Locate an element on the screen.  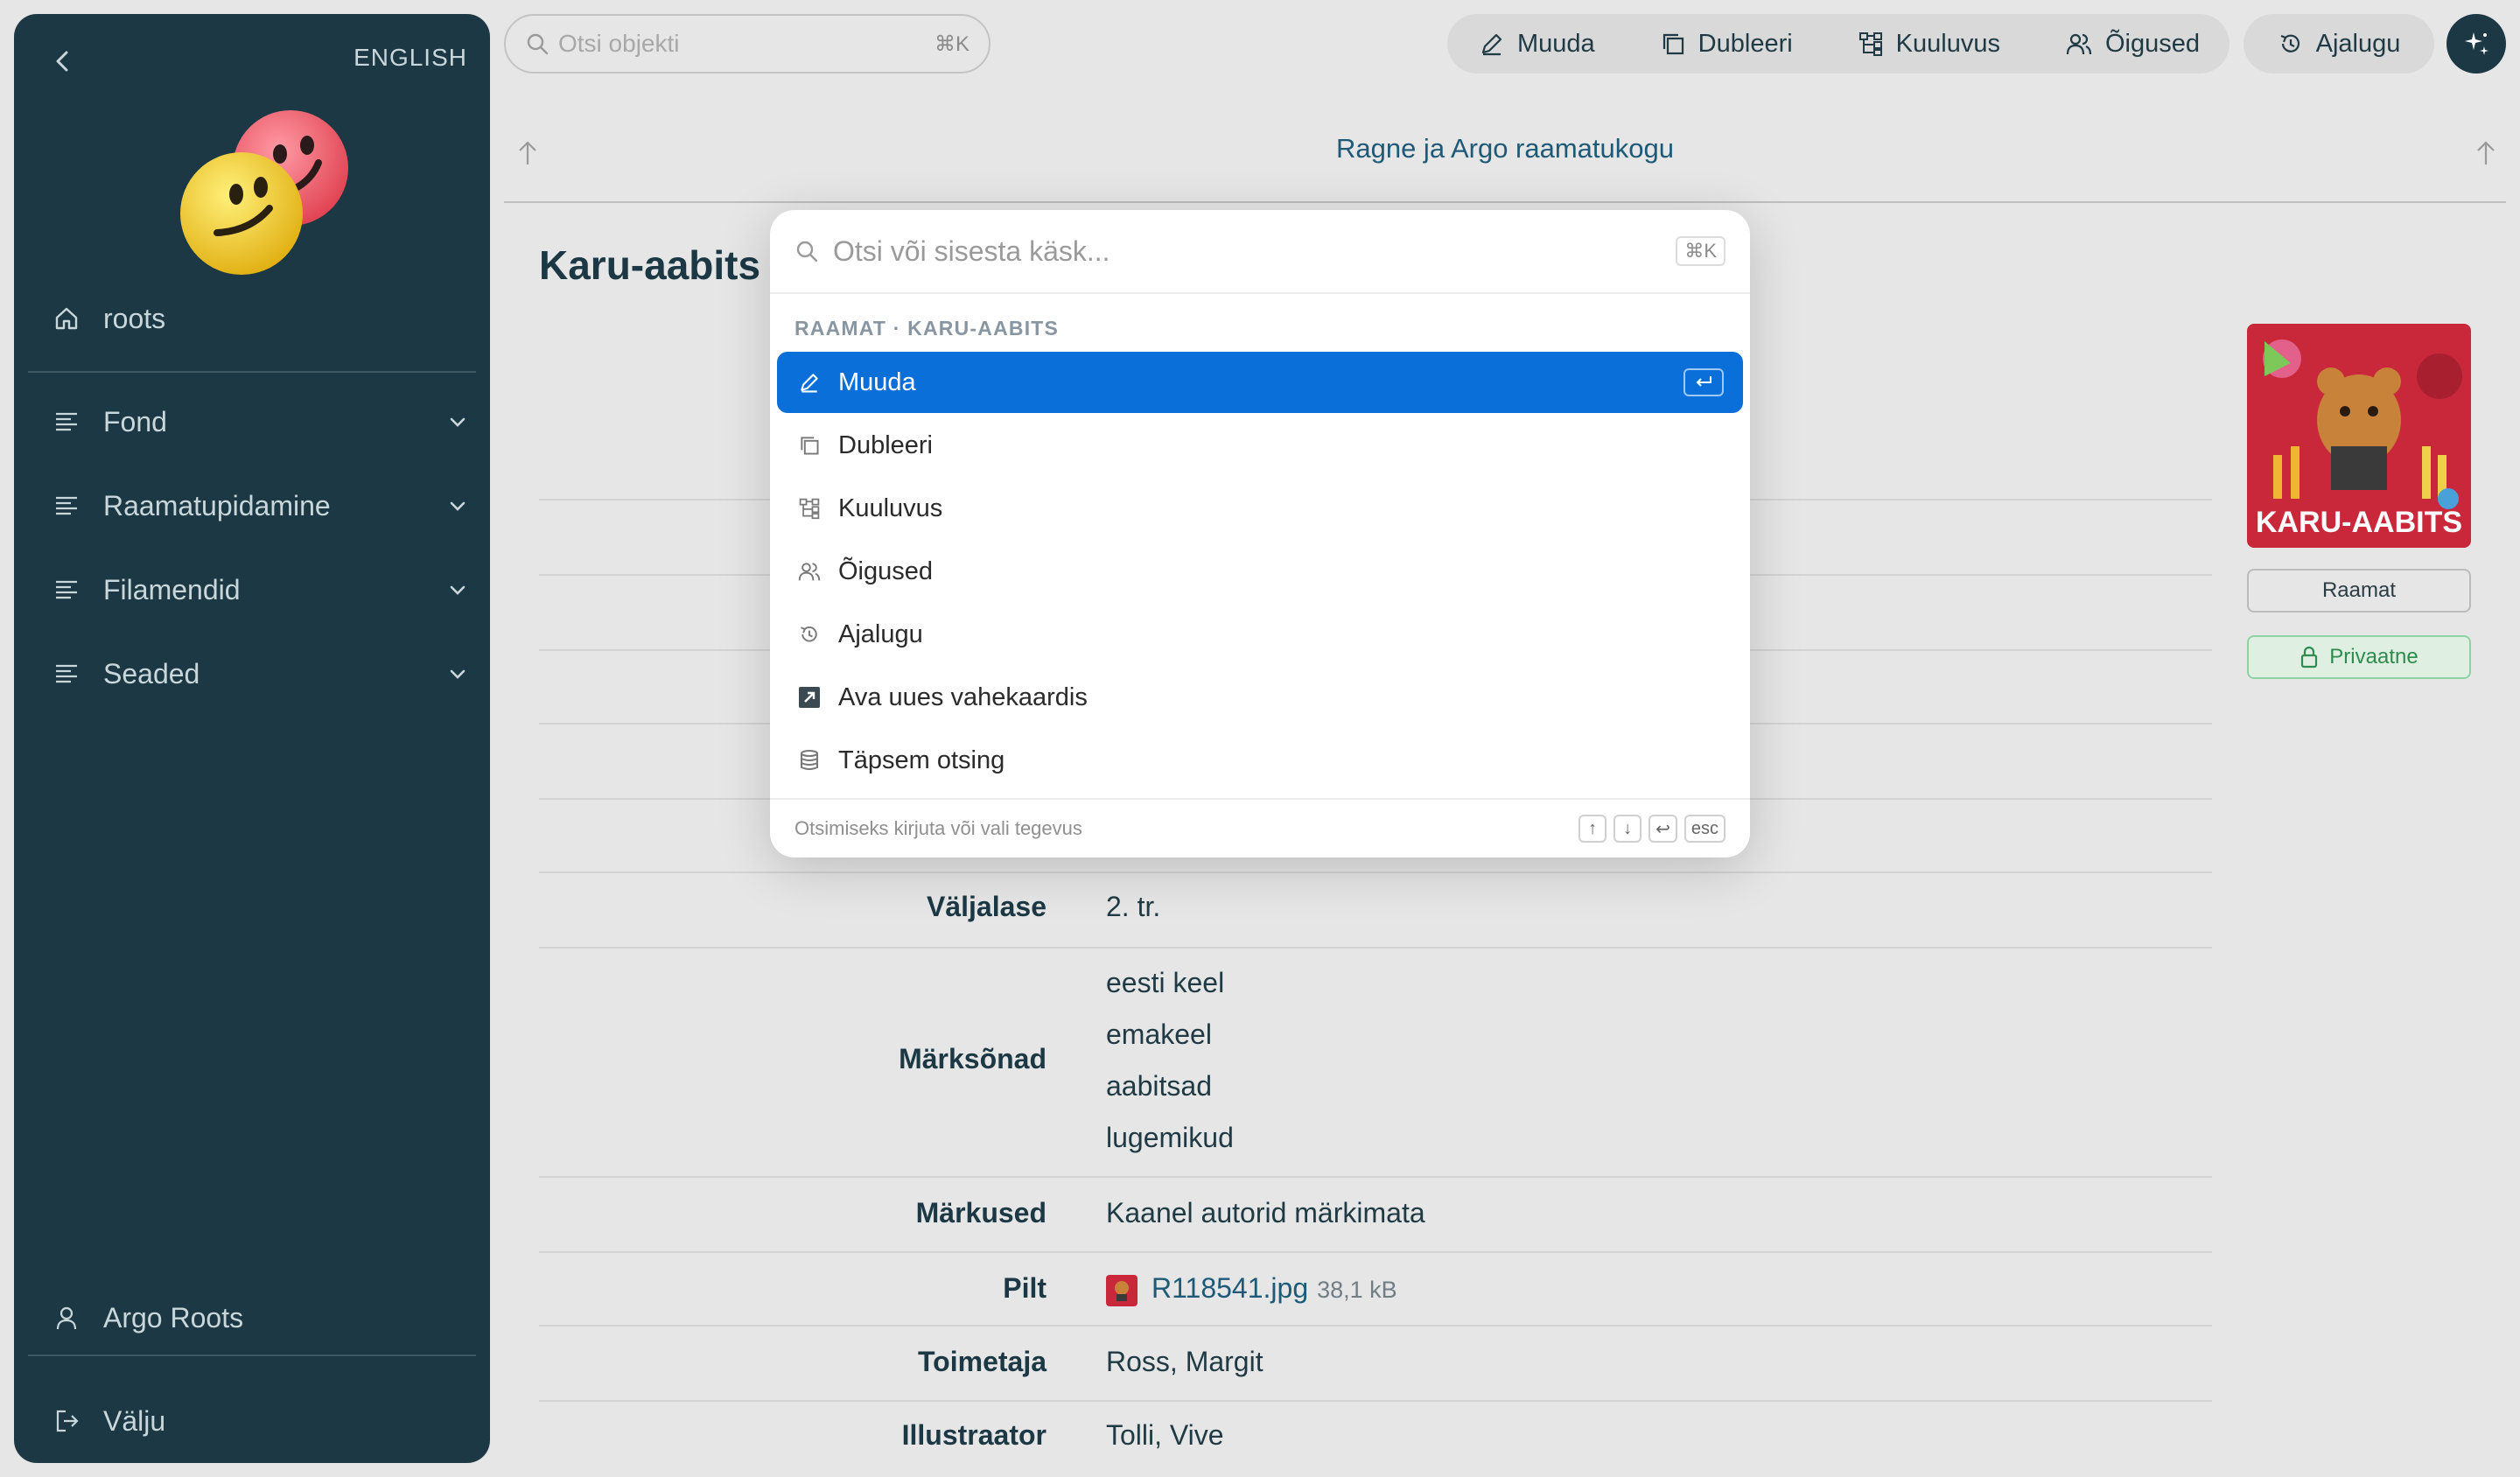
sidebar-item-user: Argo Roots is located at coordinates (147, 1318).